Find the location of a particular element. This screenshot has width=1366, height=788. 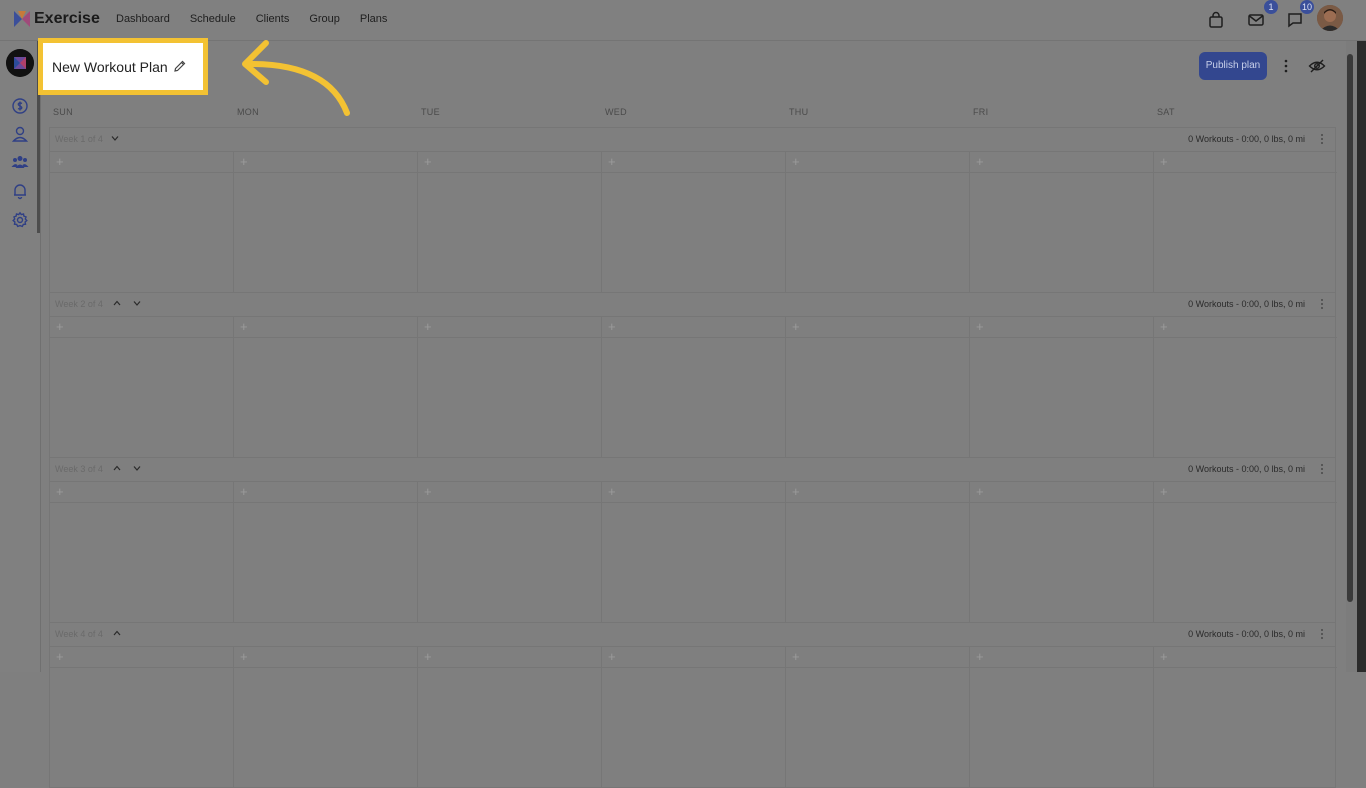

app-brand: Exercise is located at coordinates (67, 19).